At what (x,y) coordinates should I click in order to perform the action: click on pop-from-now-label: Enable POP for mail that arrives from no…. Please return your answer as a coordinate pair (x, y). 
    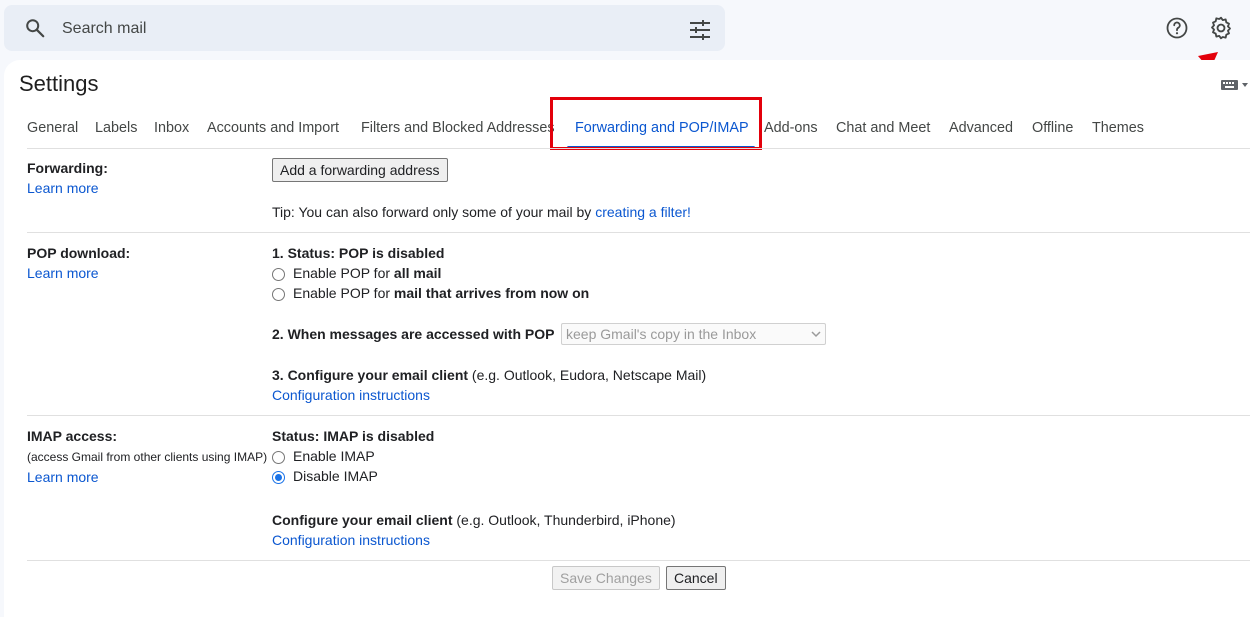
    Looking at the image, I should click on (441, 293).